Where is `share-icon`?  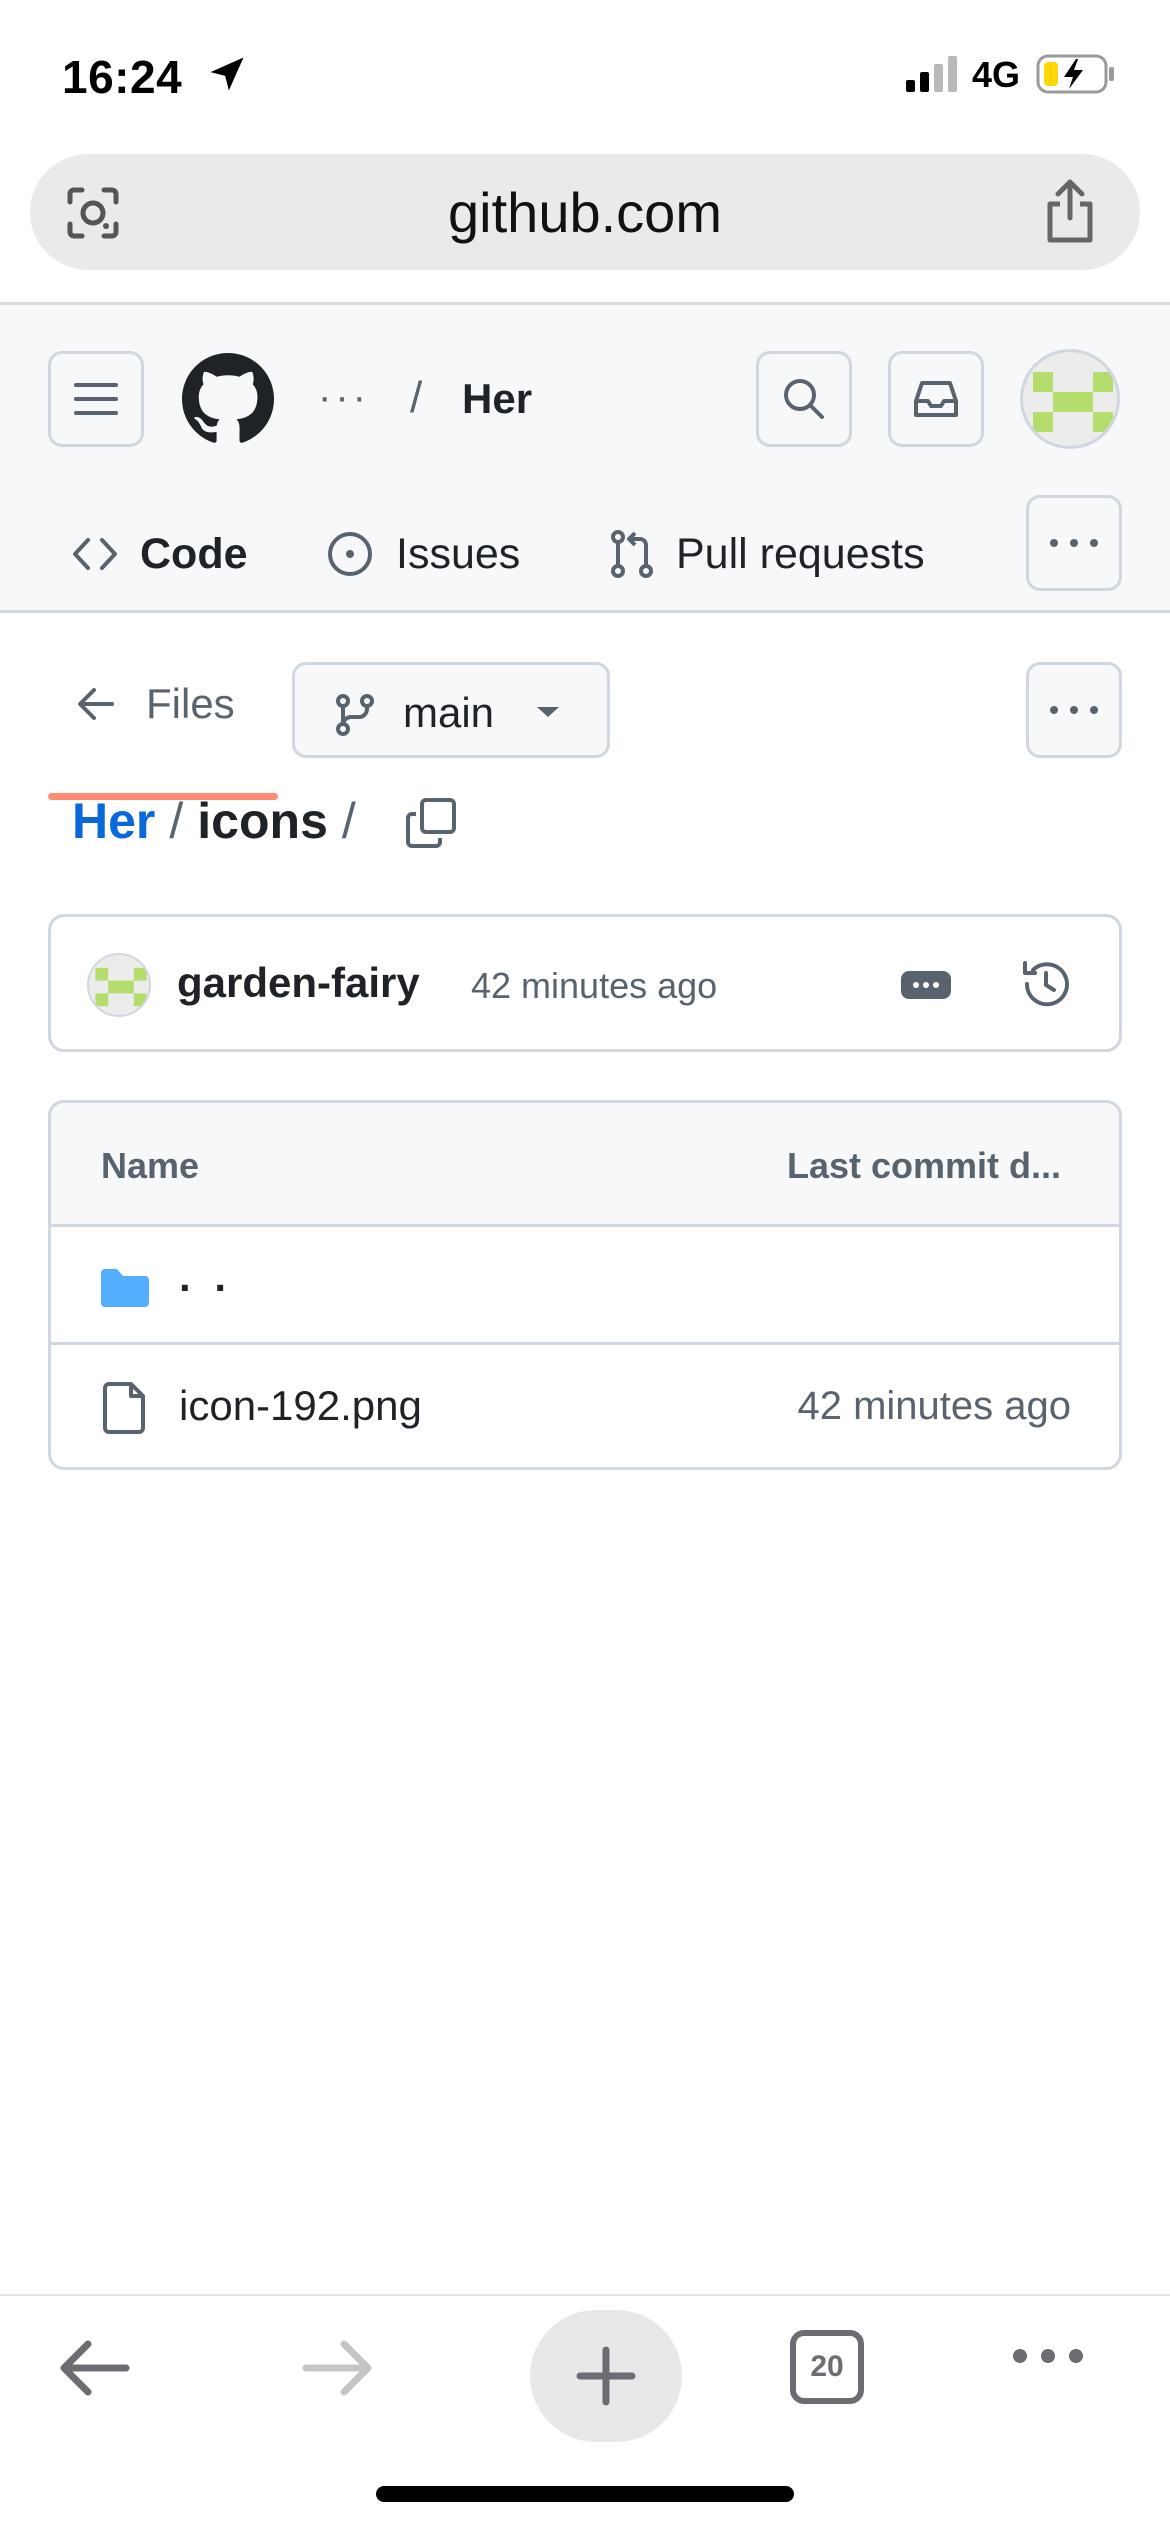
share-icon is located at coordinates (1070, 211).